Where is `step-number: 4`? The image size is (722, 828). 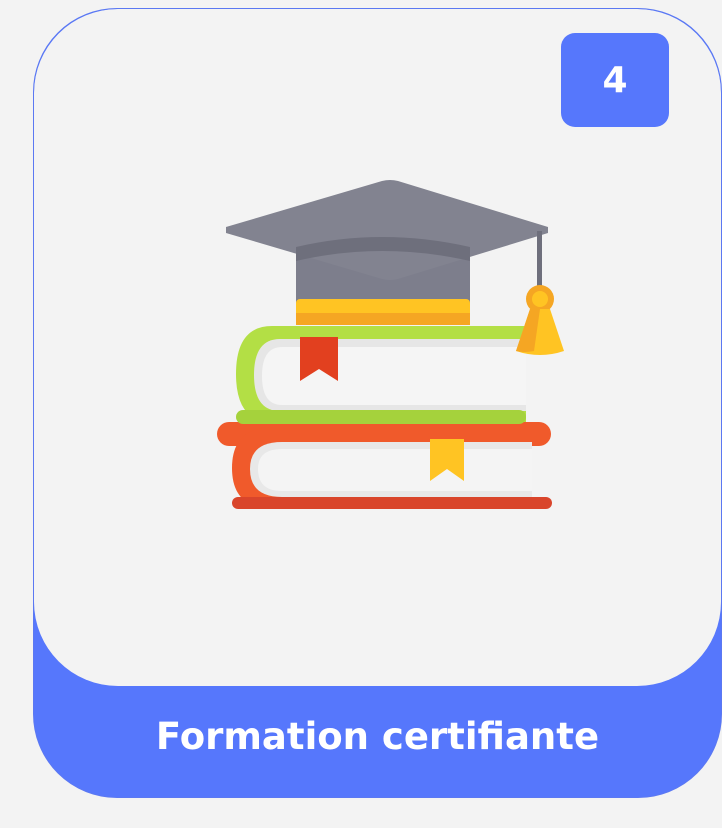
step-number: 4 is located at coordinates (615, 80).